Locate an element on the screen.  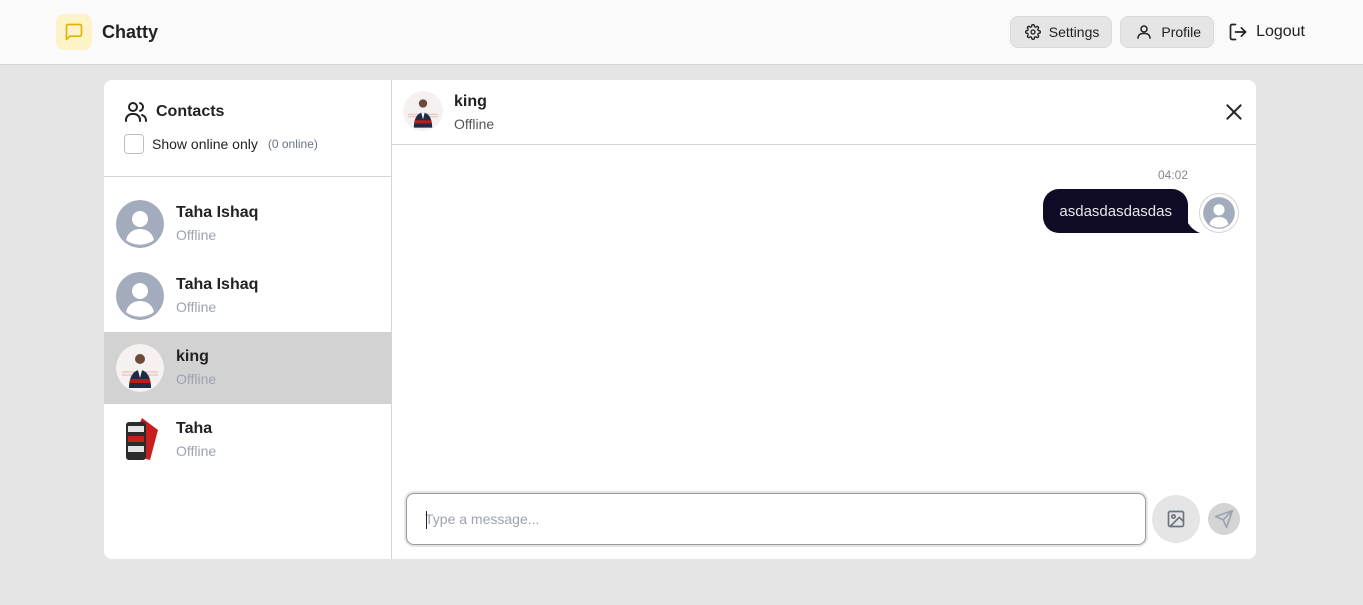
top-navbar: Chatty Settings Profile Logout is located at coordinates (681, 32).